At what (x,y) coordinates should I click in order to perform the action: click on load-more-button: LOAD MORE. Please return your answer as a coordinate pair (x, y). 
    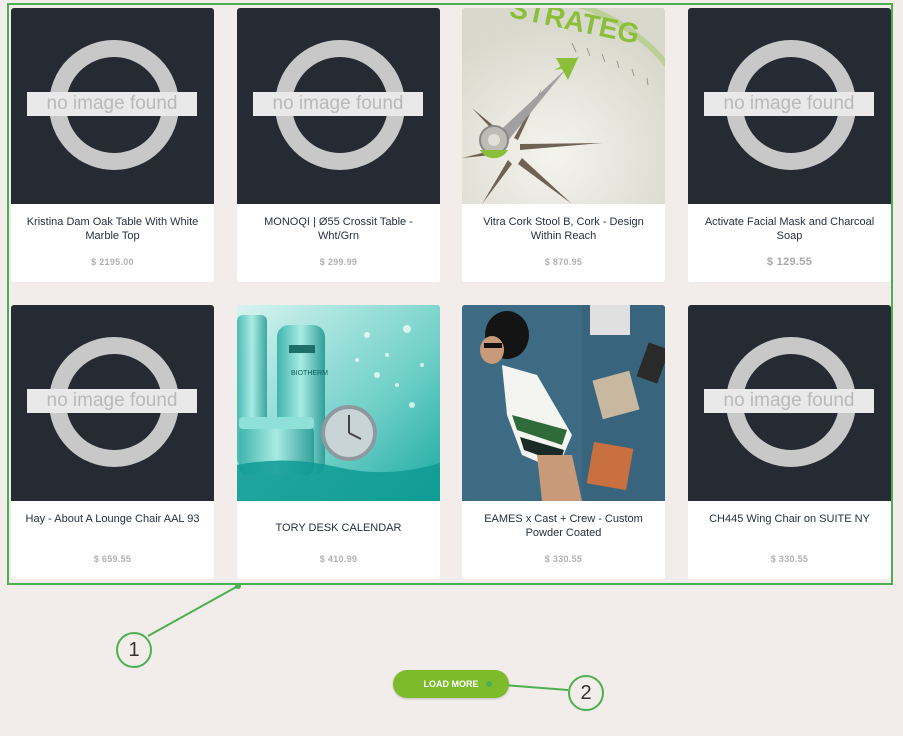
    Looking at the image, I should click on (451, 684).